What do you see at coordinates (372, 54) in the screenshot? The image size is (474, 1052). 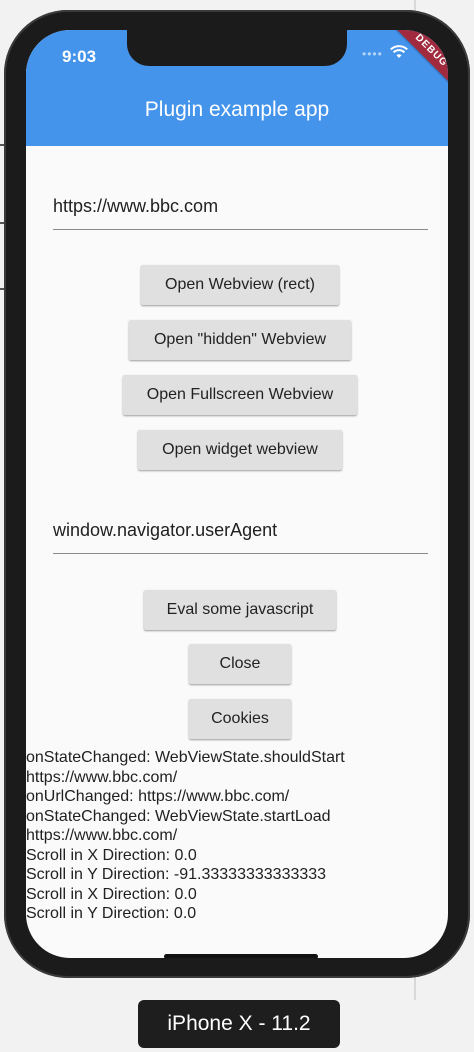 I see `signal-icon: ••••` at bounding box center [372, 54].